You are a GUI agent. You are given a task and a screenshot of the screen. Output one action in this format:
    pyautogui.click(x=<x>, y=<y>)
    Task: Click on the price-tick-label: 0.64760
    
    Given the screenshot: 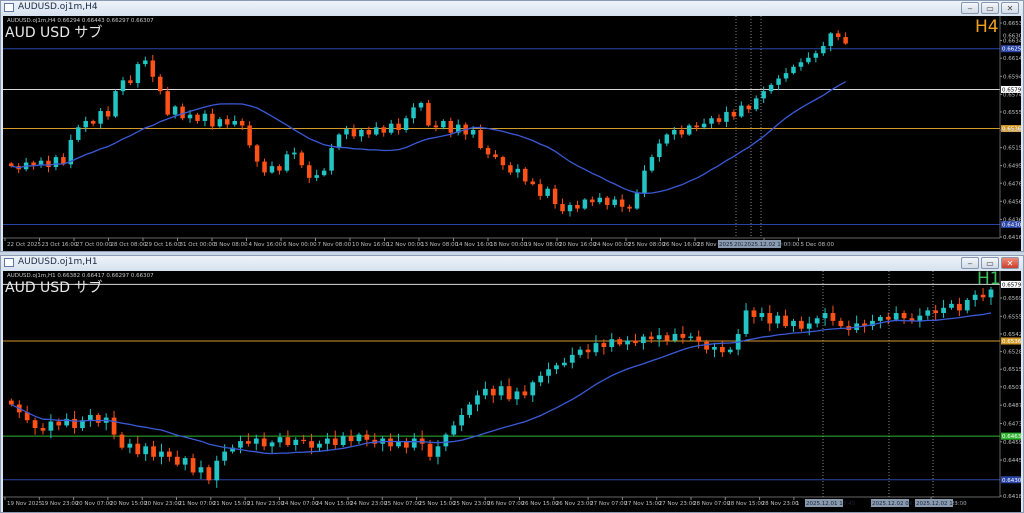 What is the action you would take?
    pyautogui.click(x=1012, y=184)
    